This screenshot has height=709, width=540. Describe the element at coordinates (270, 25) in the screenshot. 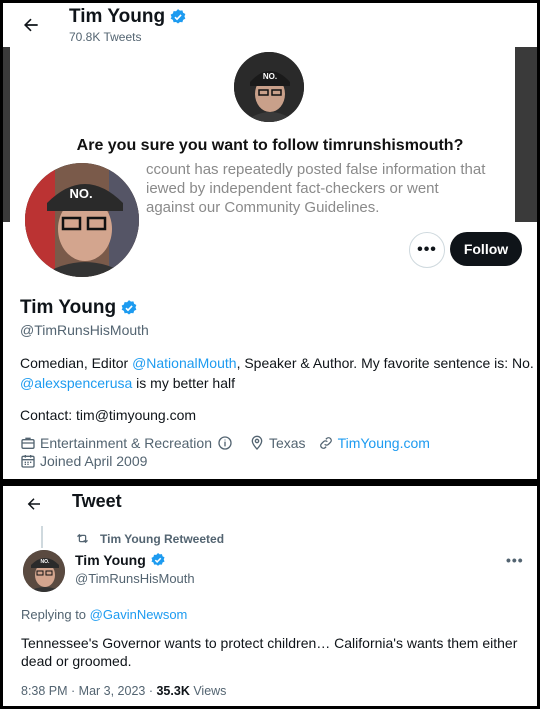

I see `profile-topbar: Tim Young 70.8K Tweets` at that location.